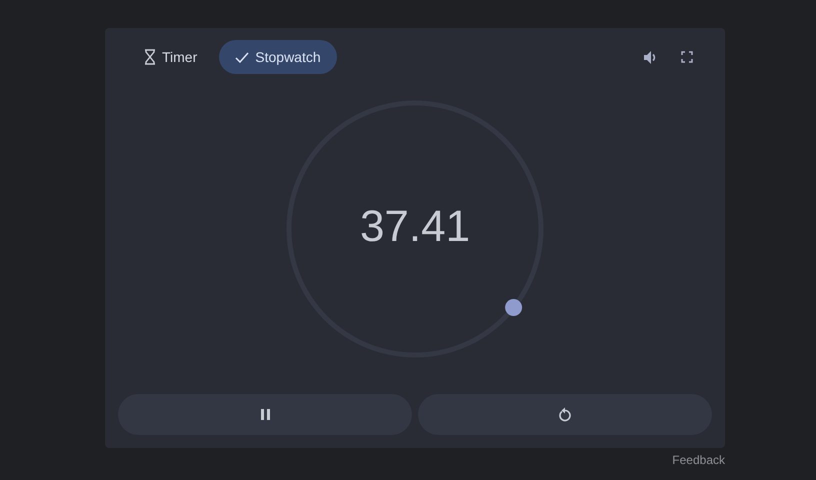 This screenshot has width=816, height=480. What do you see at coordinates (242, 57) in the screenshot?
I see `checkmark-icon` at bounding box center [242, 57].